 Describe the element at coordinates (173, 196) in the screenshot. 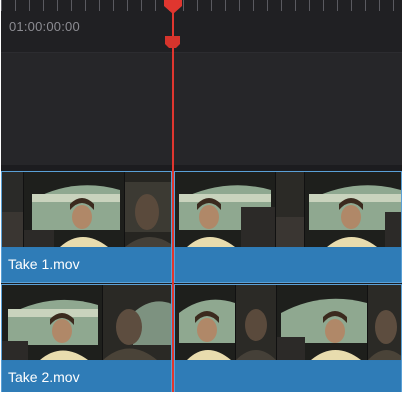

I see `playhead-line` at that location.